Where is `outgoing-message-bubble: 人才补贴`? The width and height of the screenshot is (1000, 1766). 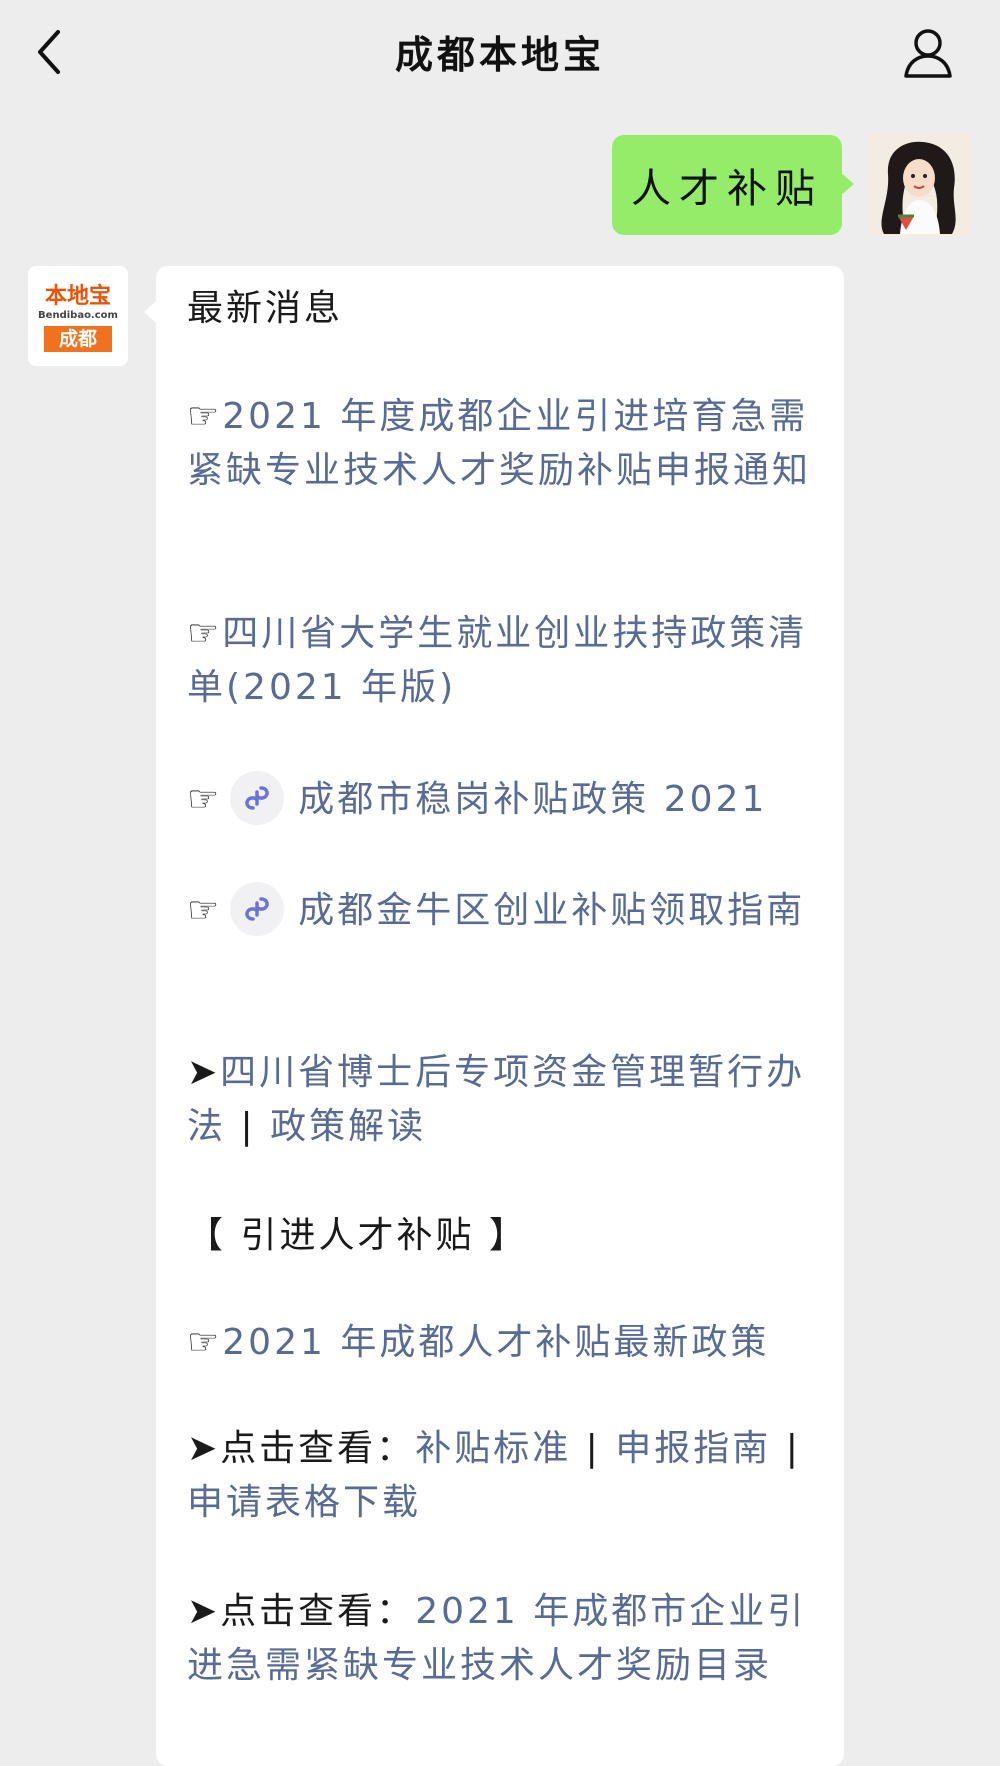
outgoing-message-bubble: 人才补贴 is located at coordinates (727, 185).